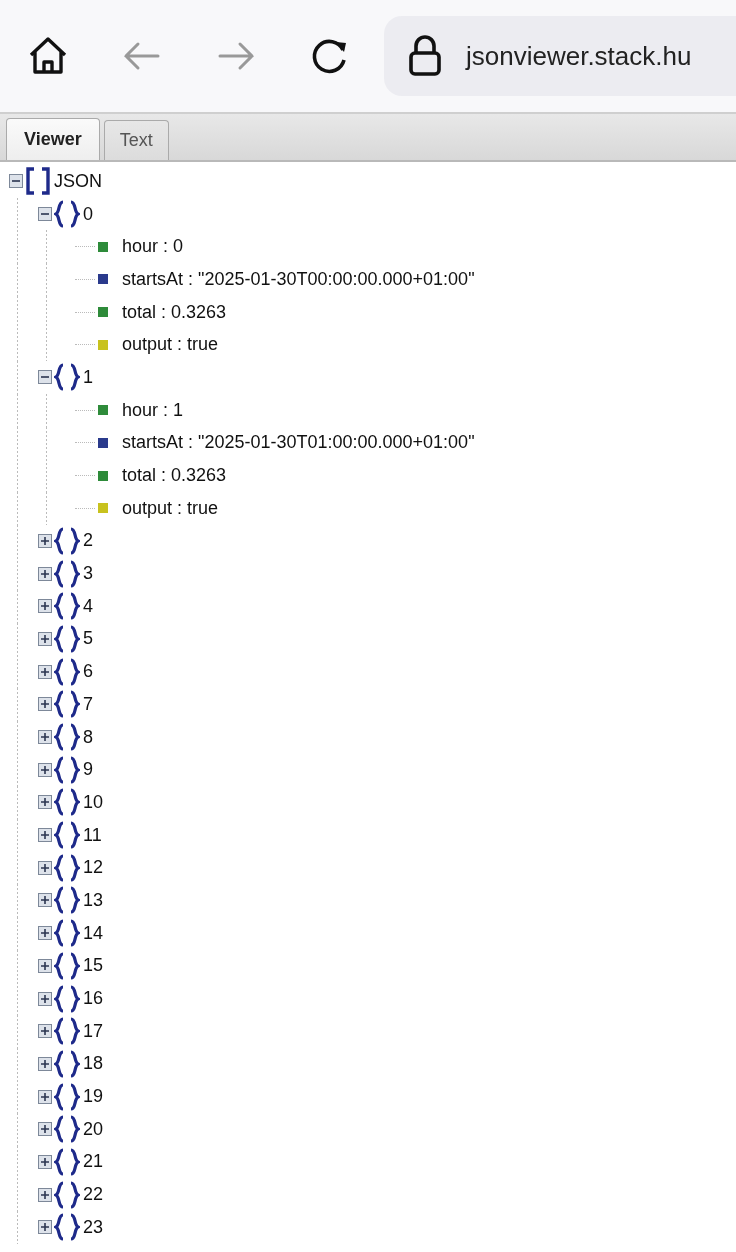 The image size is (736, 1252). Describe the element at coordinates (93, 1129) in the screenshot. I see `node-label: 20` at that location.